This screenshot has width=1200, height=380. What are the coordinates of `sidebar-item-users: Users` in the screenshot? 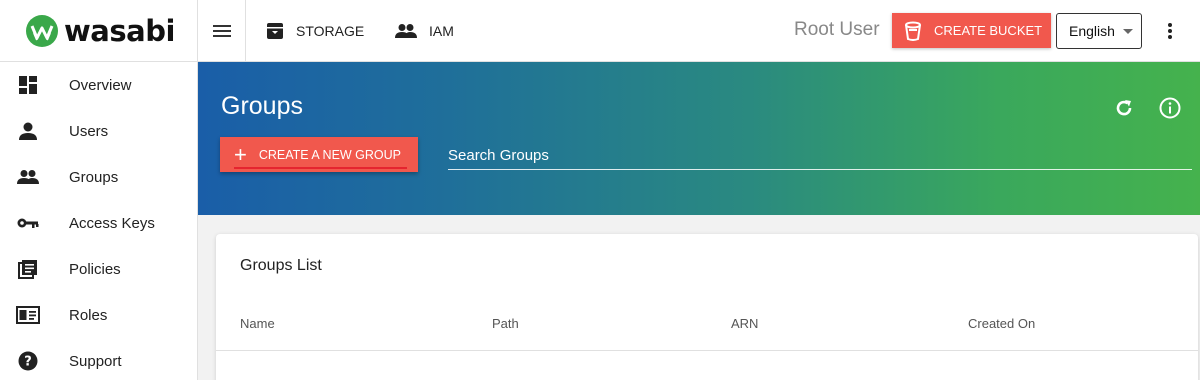 It's located at (99, 131).